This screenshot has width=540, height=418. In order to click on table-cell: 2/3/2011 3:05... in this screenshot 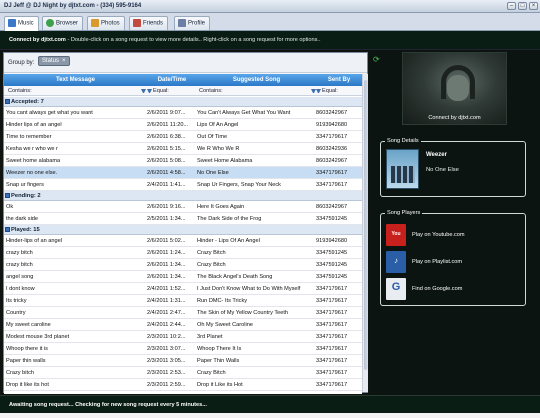, I will do `click(166, 361)`.